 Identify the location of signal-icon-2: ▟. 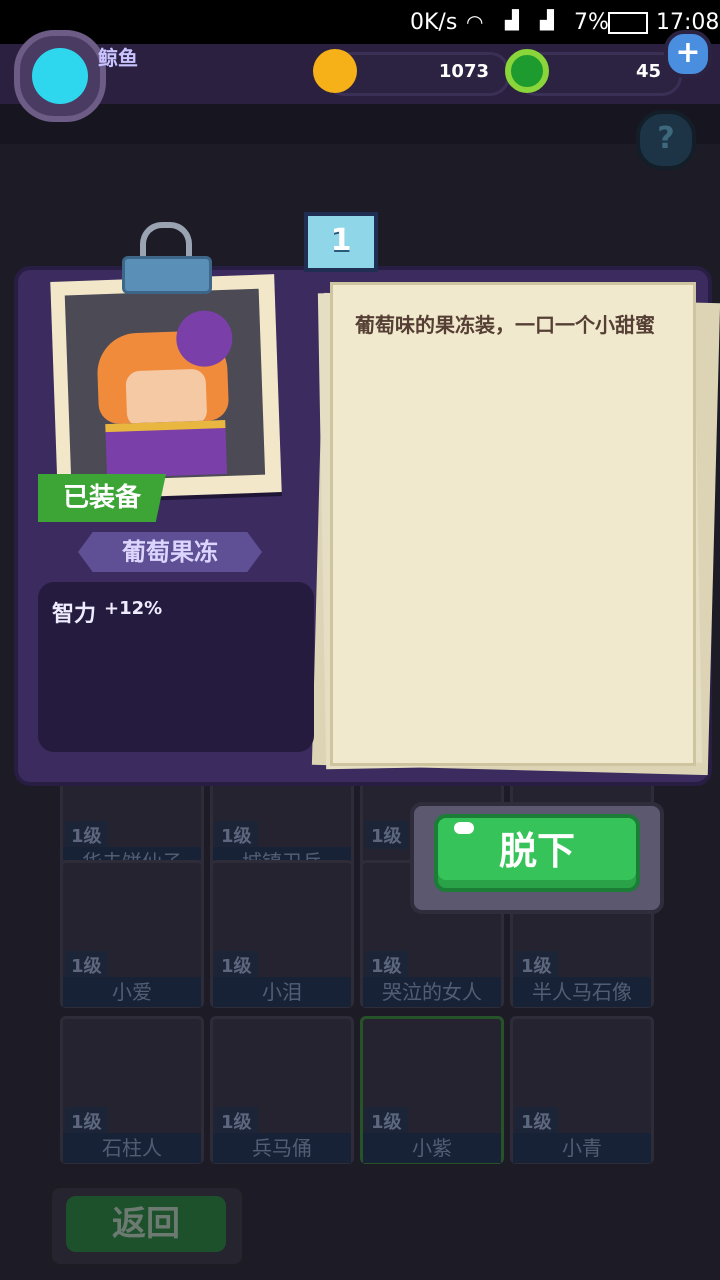
(547, 20).